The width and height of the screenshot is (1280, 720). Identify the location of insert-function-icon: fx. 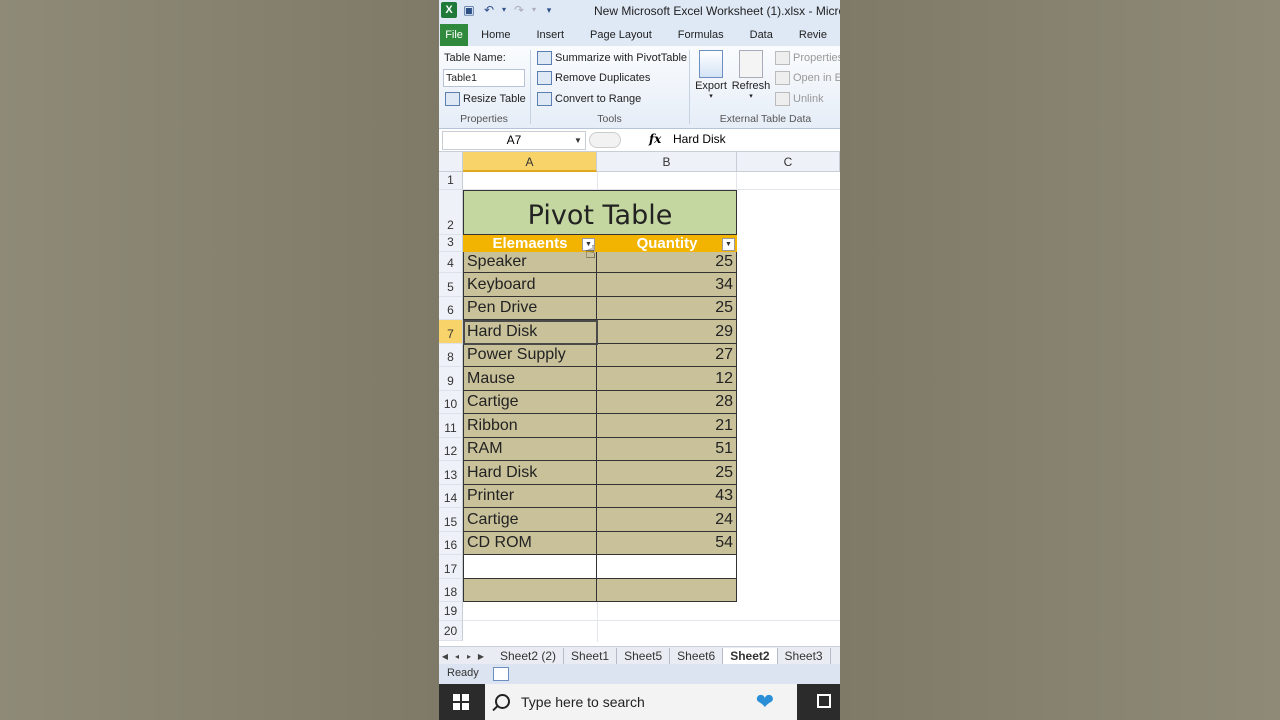
(655, 139).